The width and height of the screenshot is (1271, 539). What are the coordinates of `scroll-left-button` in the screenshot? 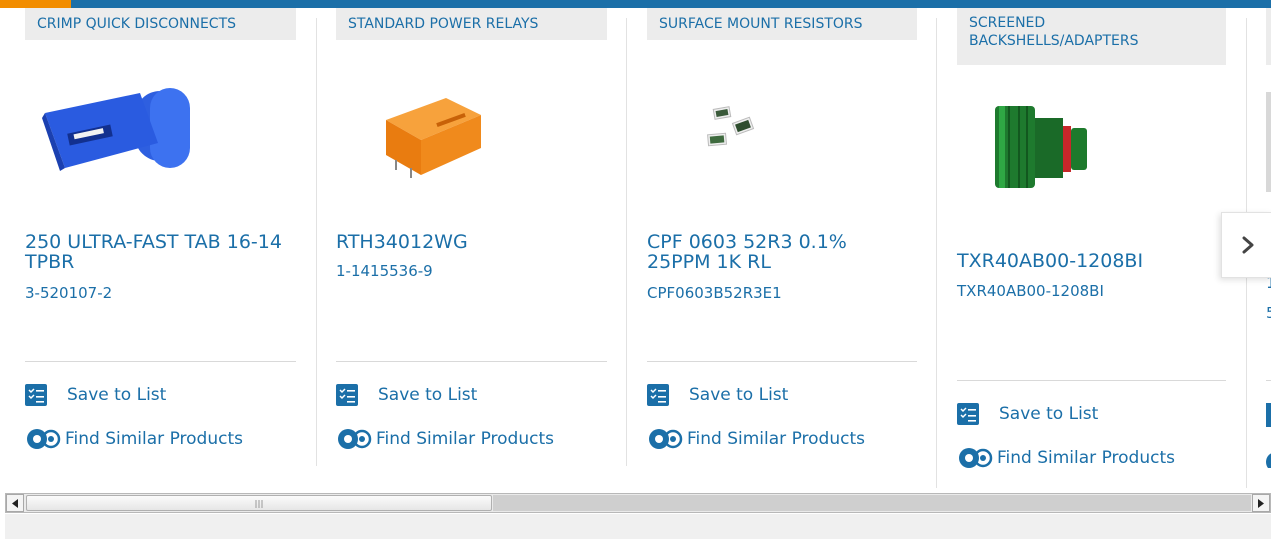 It's located at (15, 503).